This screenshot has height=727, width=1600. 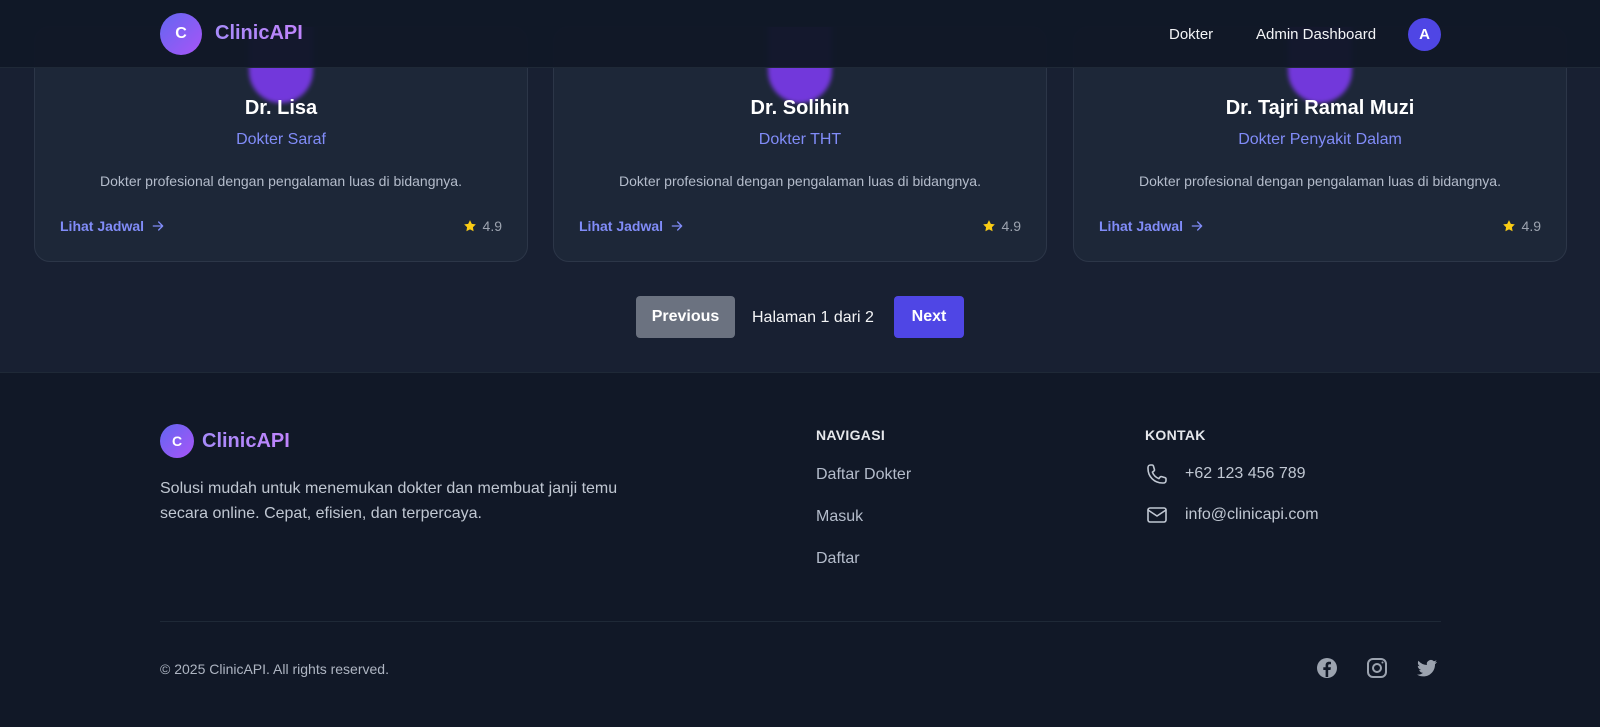 I want to click on brand-name: ClinicAPI, so click(x=259, y=33).